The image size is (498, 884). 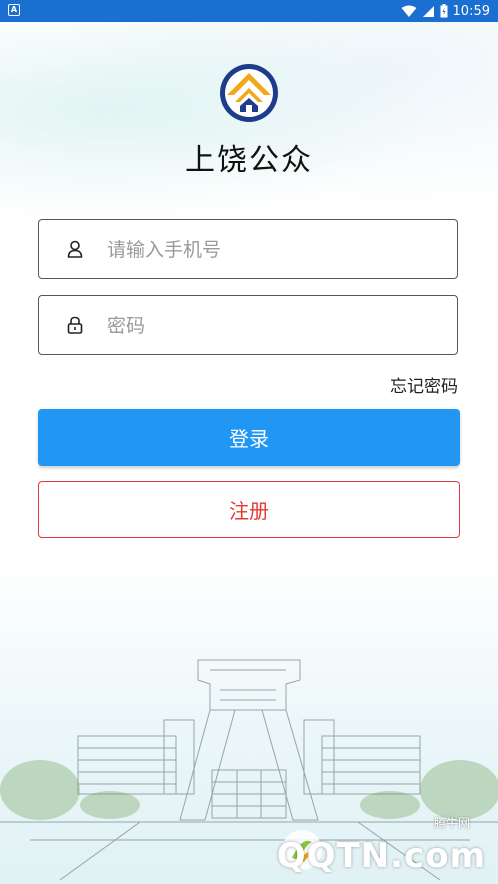 I want to click on status-bar: A 10:59, so click(x=249, y=11).